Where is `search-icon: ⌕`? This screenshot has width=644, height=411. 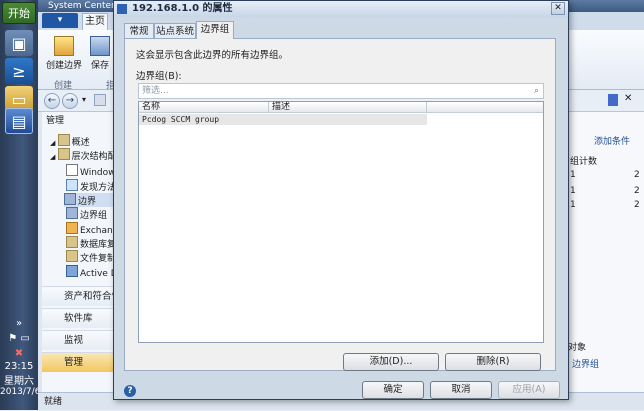 search-icon: ⌕ is located at coordinates (536, 91).